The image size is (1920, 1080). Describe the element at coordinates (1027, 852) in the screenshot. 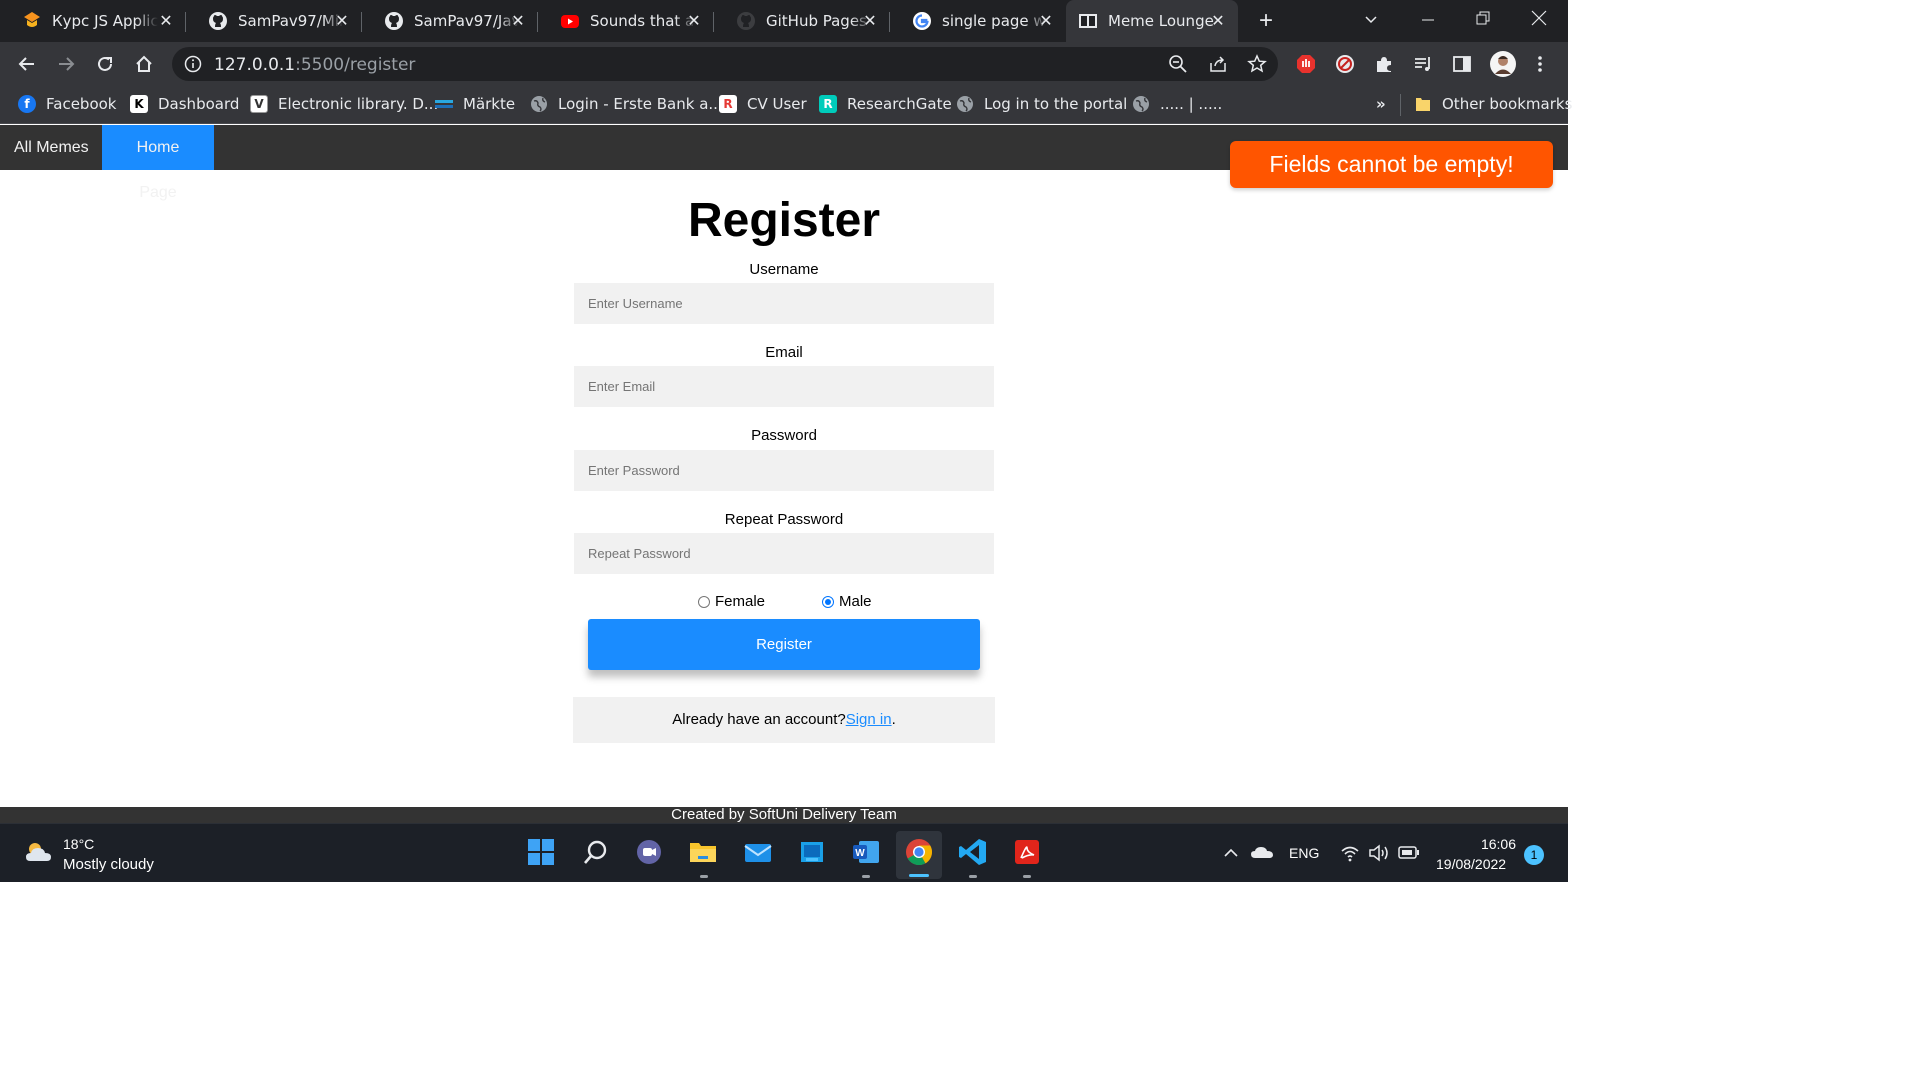

I see `acrobat-icon` at that location.